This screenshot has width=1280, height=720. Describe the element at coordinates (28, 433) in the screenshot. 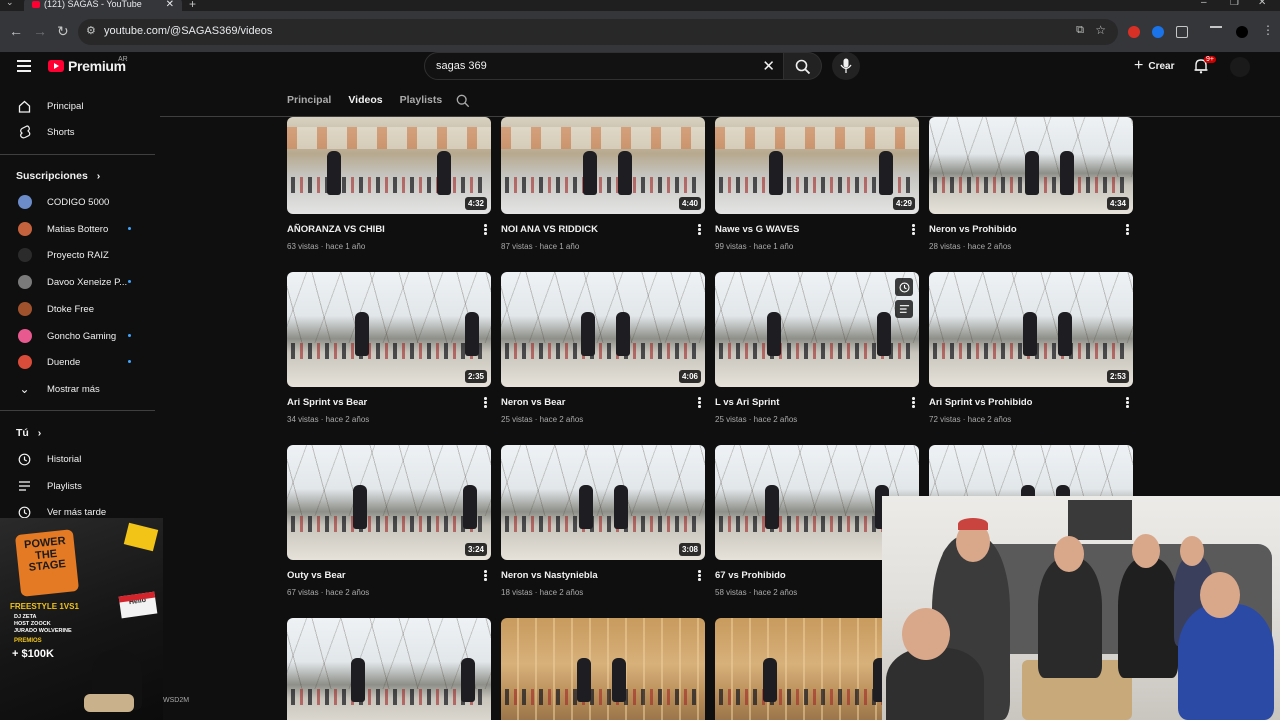

I see `you-heading: Tú ›` at that location.